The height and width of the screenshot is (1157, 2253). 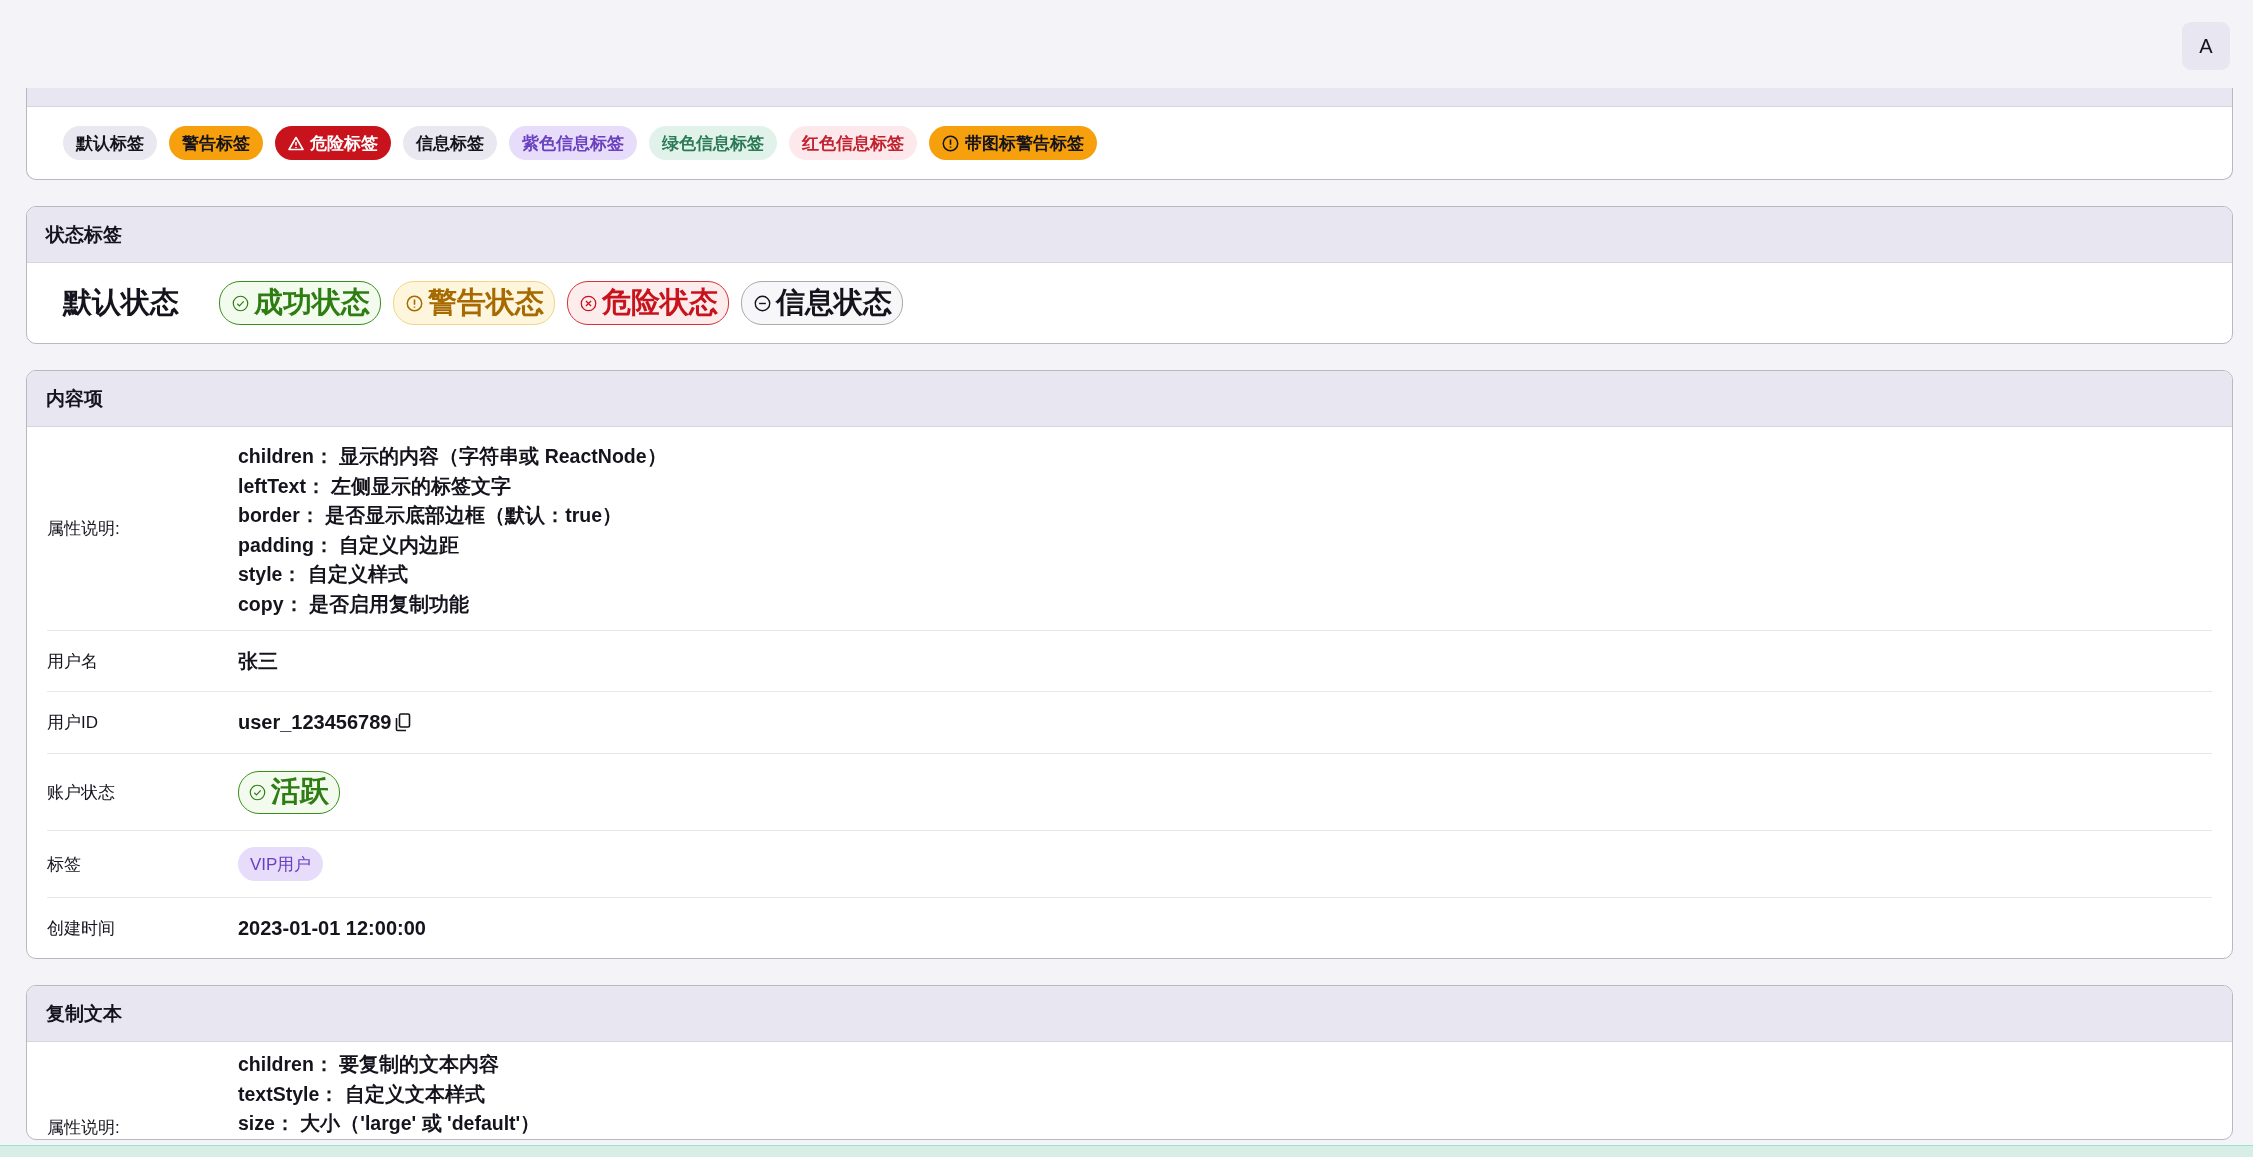 What do you see at coordinates (349, 545) in the screenshot?
I see `property-description: padding： 自定义内边距` at bounding box center [349, 545].